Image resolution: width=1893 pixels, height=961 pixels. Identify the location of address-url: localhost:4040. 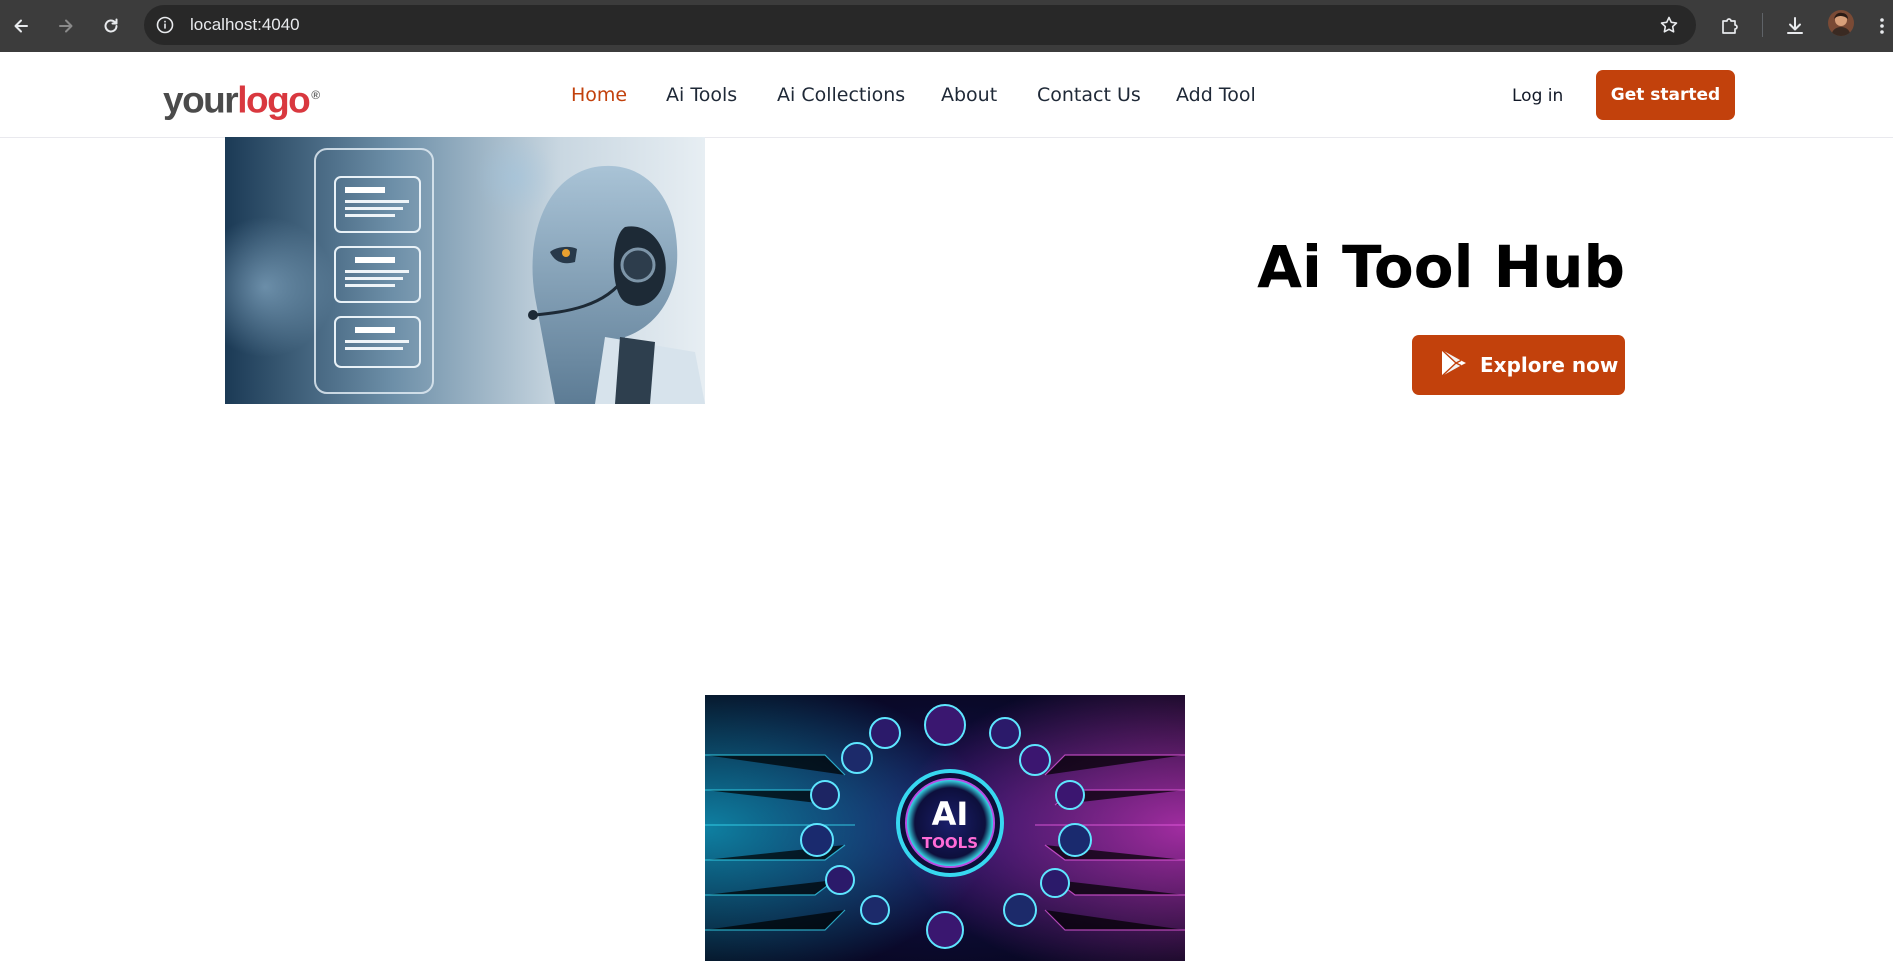
(245, 25).